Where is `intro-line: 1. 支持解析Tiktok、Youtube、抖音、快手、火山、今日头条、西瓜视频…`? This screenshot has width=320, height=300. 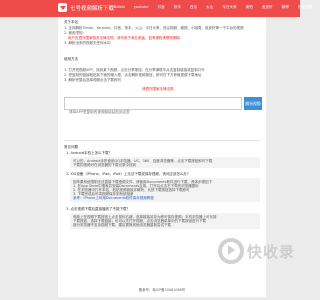 intro-line: 1. 支持解析Tiktok、Youtube、抖音、快手、火山、今日头条、西瓜视频… is located at coordinates (154, 28).